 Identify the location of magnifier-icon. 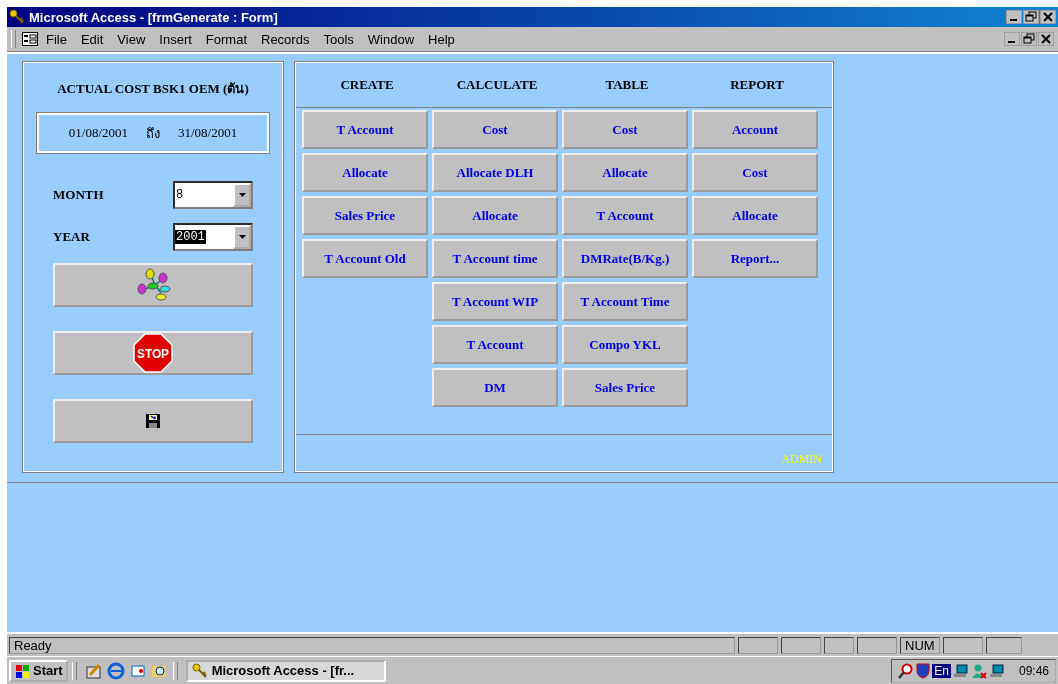
(906, 670).